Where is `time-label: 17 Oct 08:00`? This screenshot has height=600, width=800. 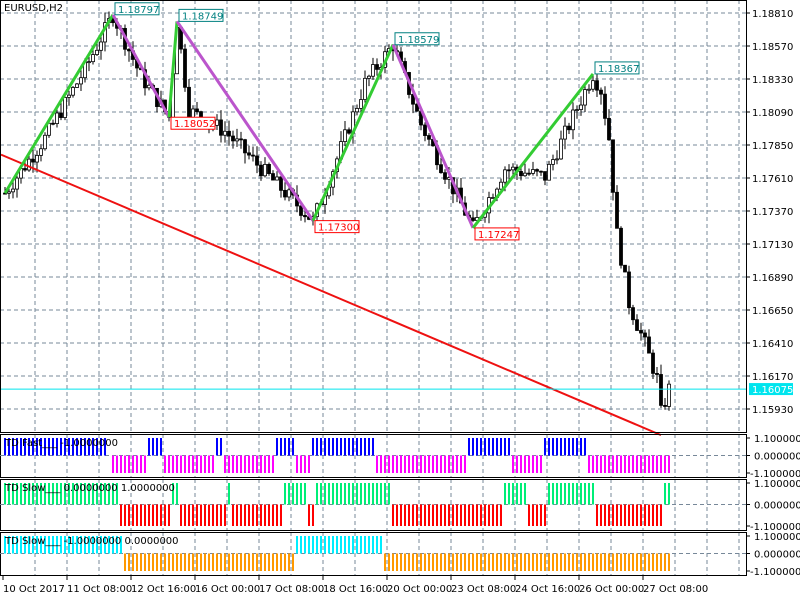
time-label: 17 Oct 08:00 is located at coordinates (291, 589).